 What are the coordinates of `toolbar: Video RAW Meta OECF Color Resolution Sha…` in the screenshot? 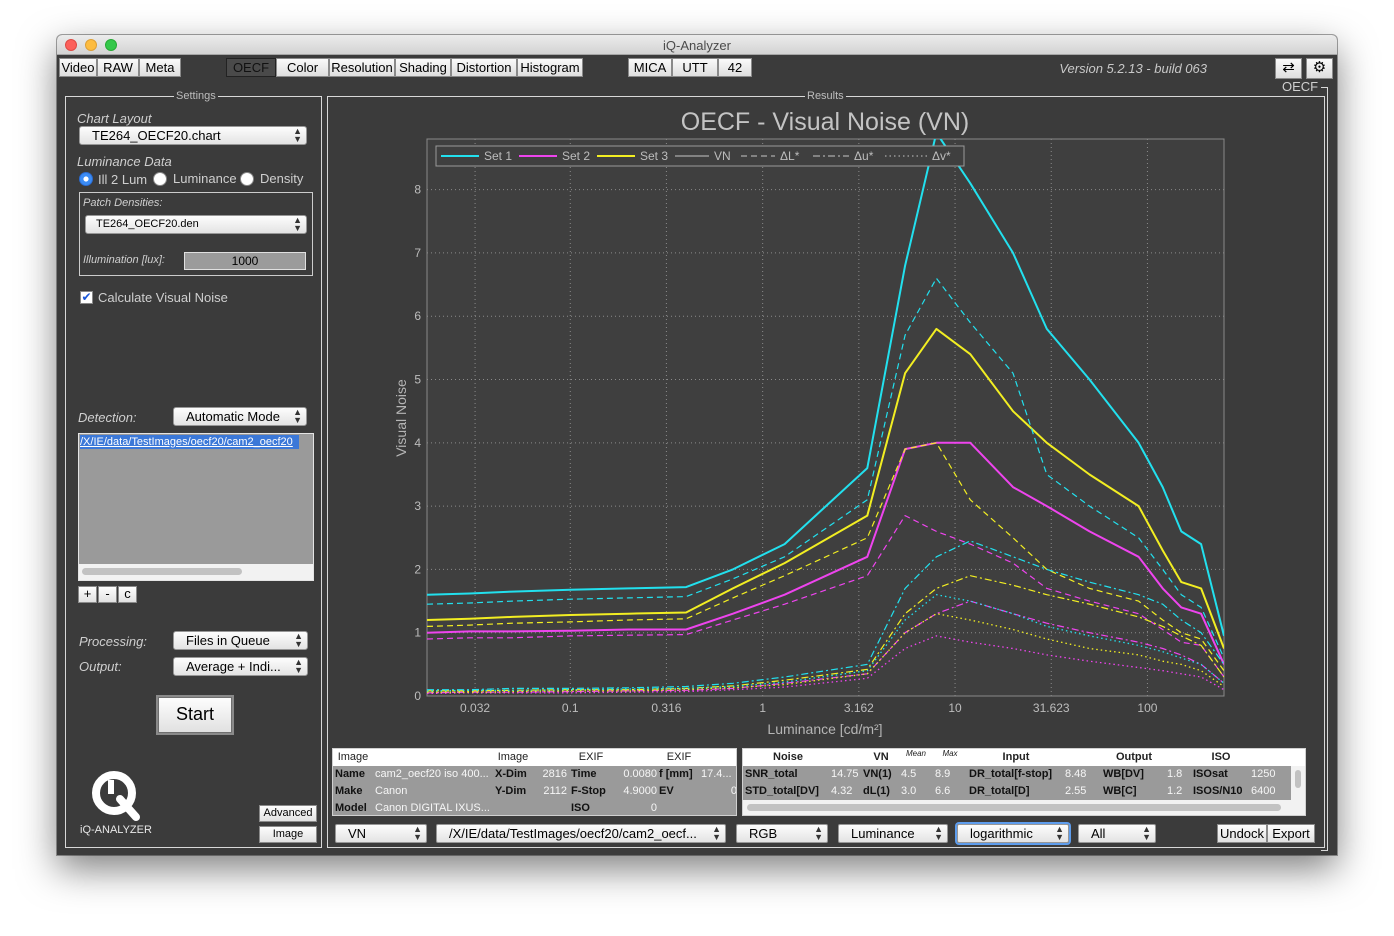 It's located at (697, 69).